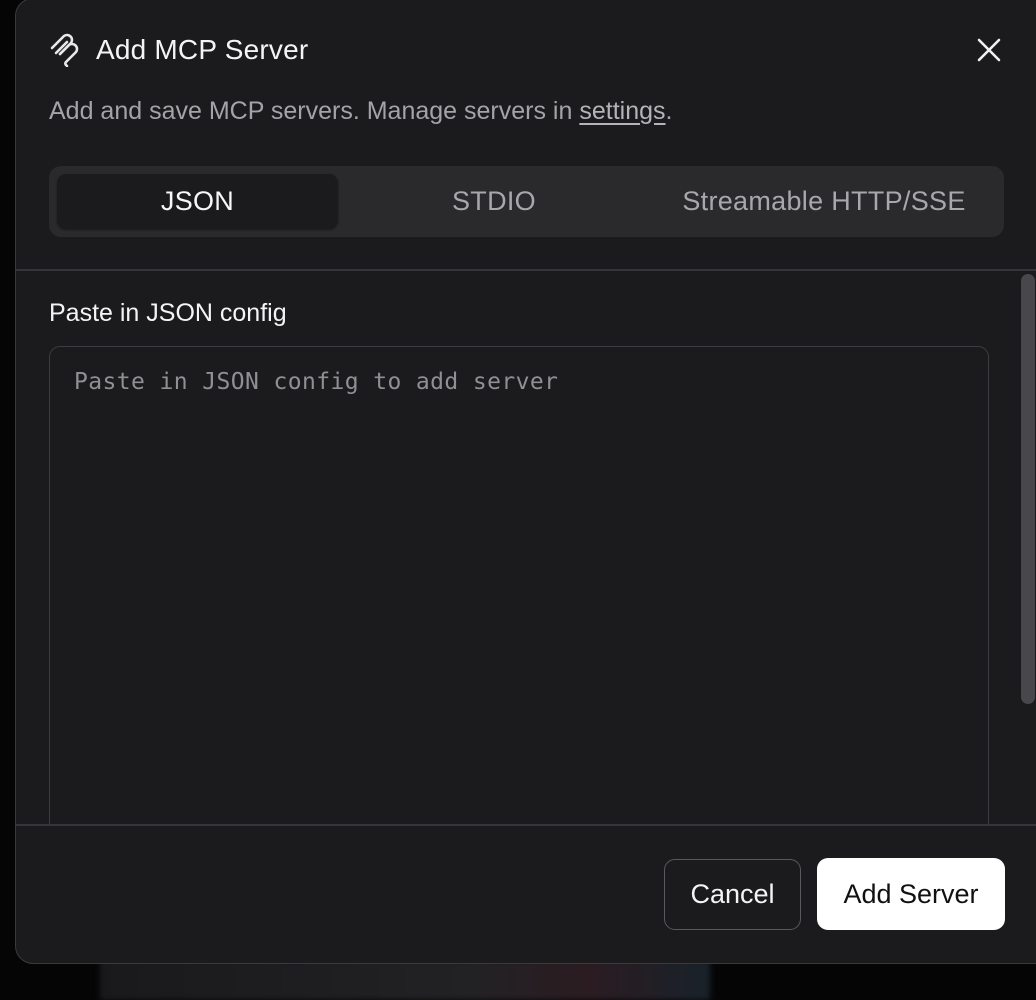  I want to click on background-content, so click(405, 980).